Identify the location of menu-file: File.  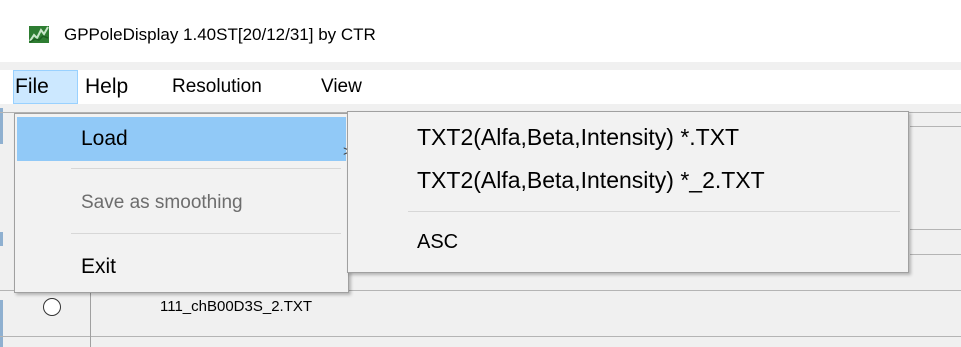
(45, 87).